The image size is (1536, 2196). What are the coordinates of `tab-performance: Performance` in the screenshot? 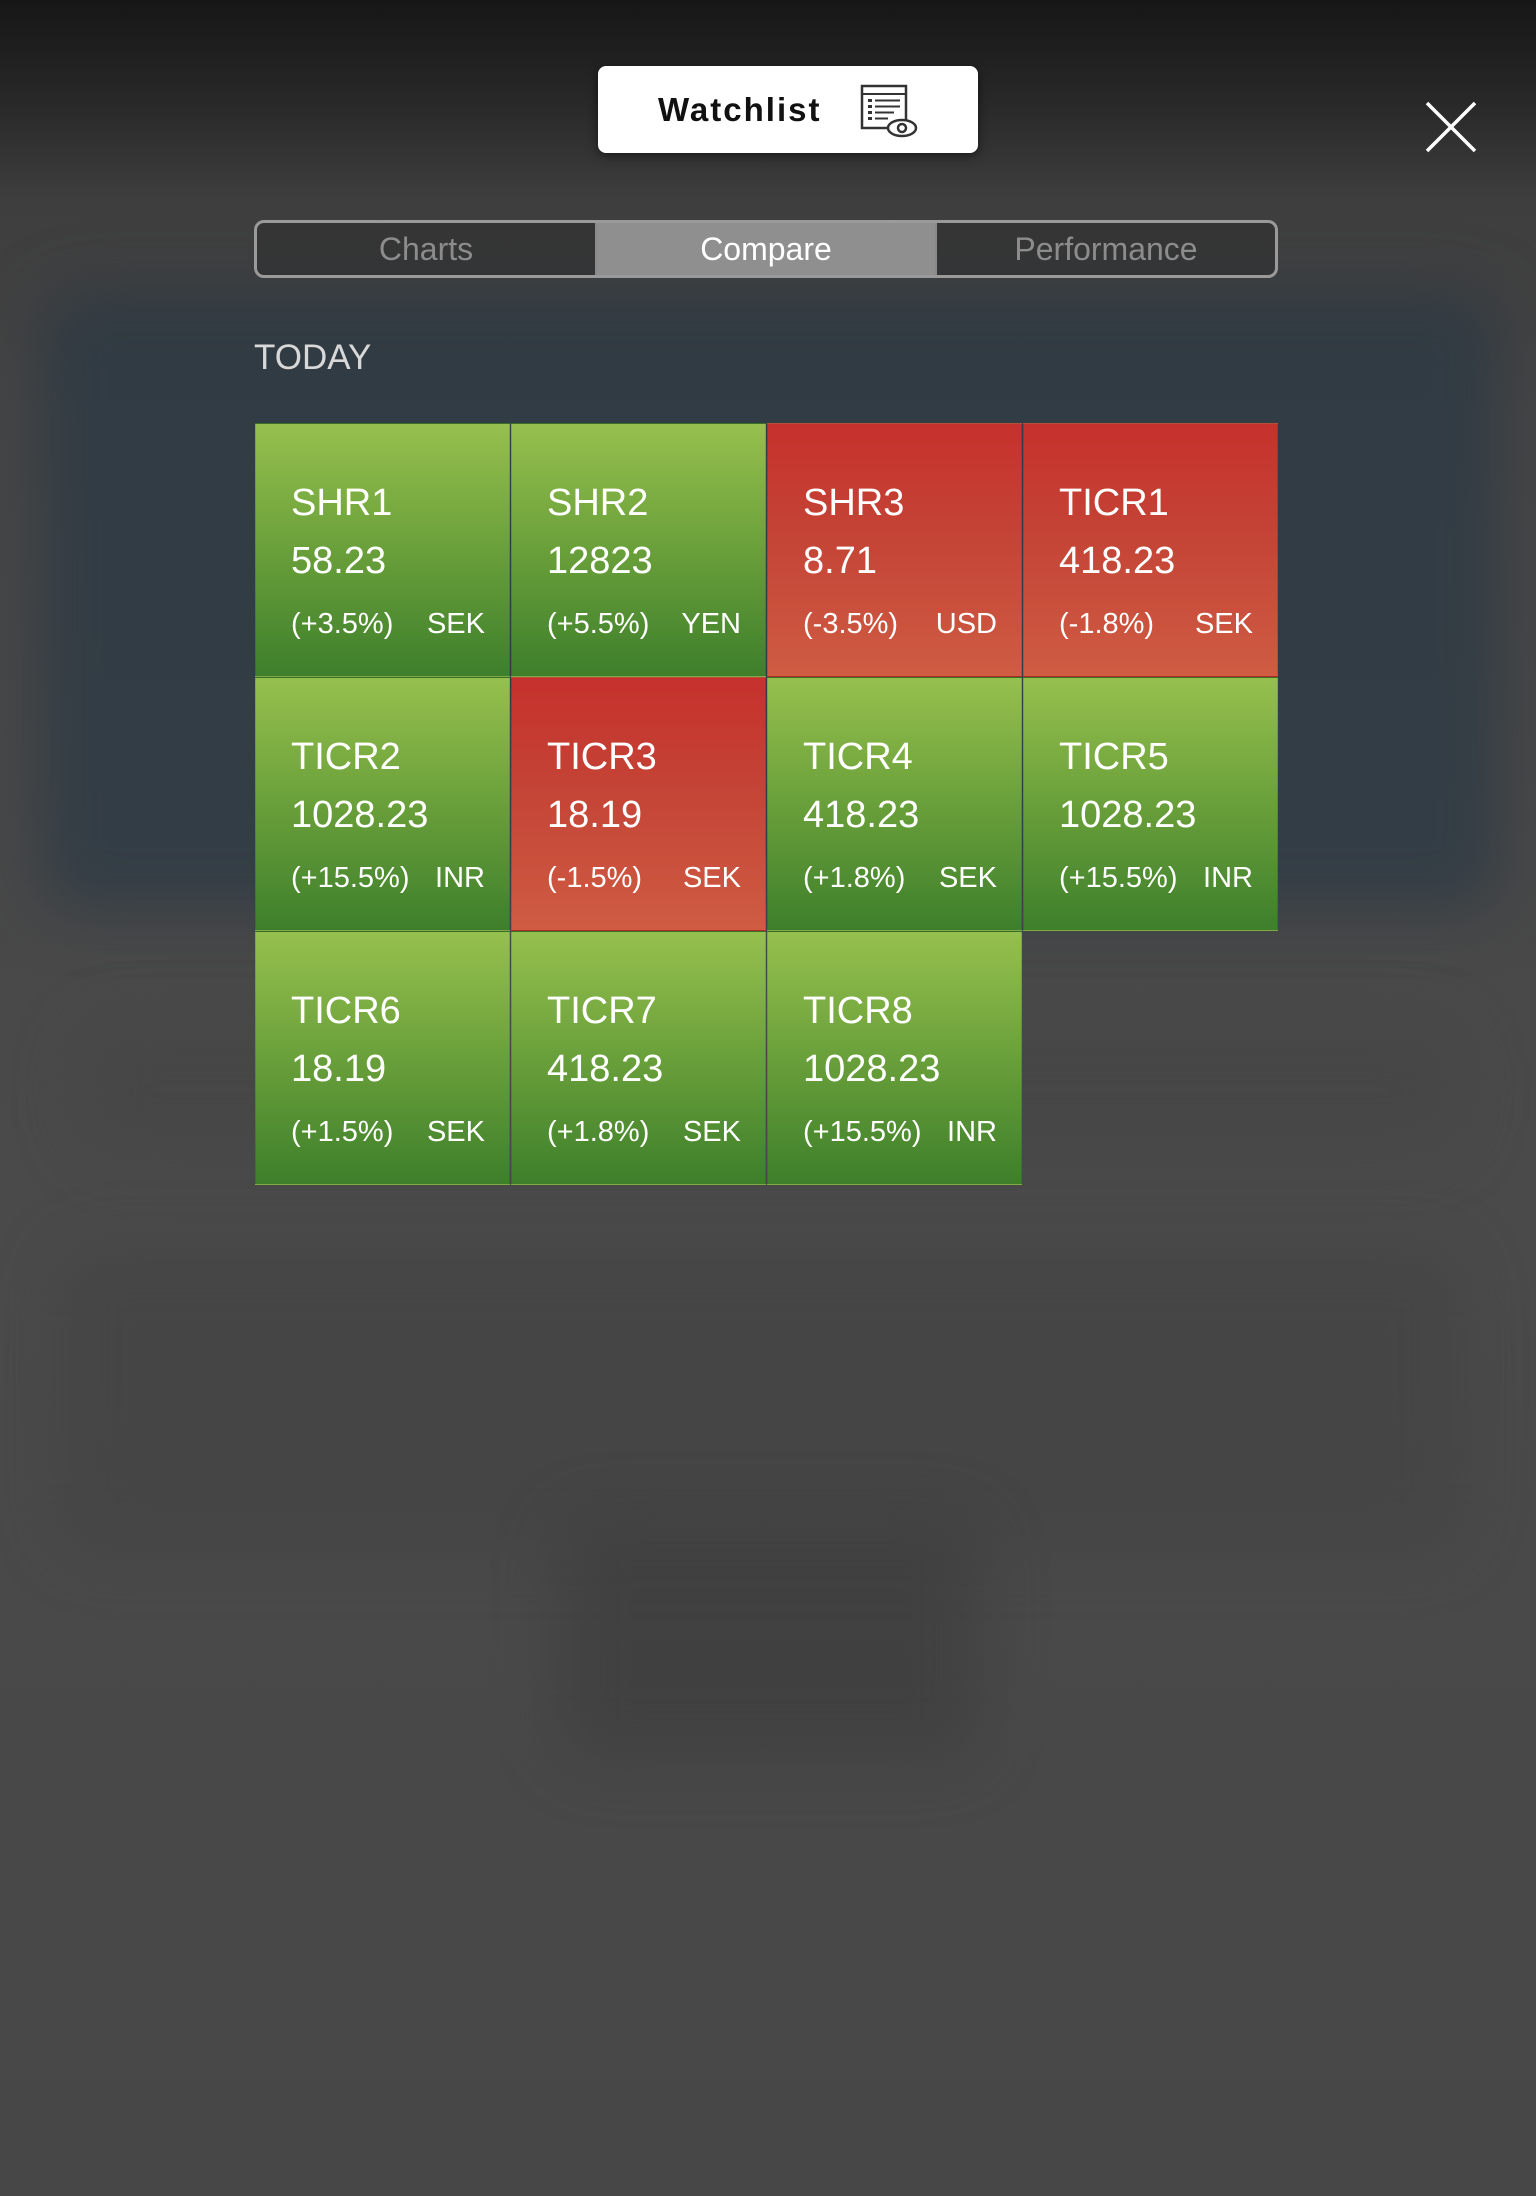 It's located at (1105, 249).